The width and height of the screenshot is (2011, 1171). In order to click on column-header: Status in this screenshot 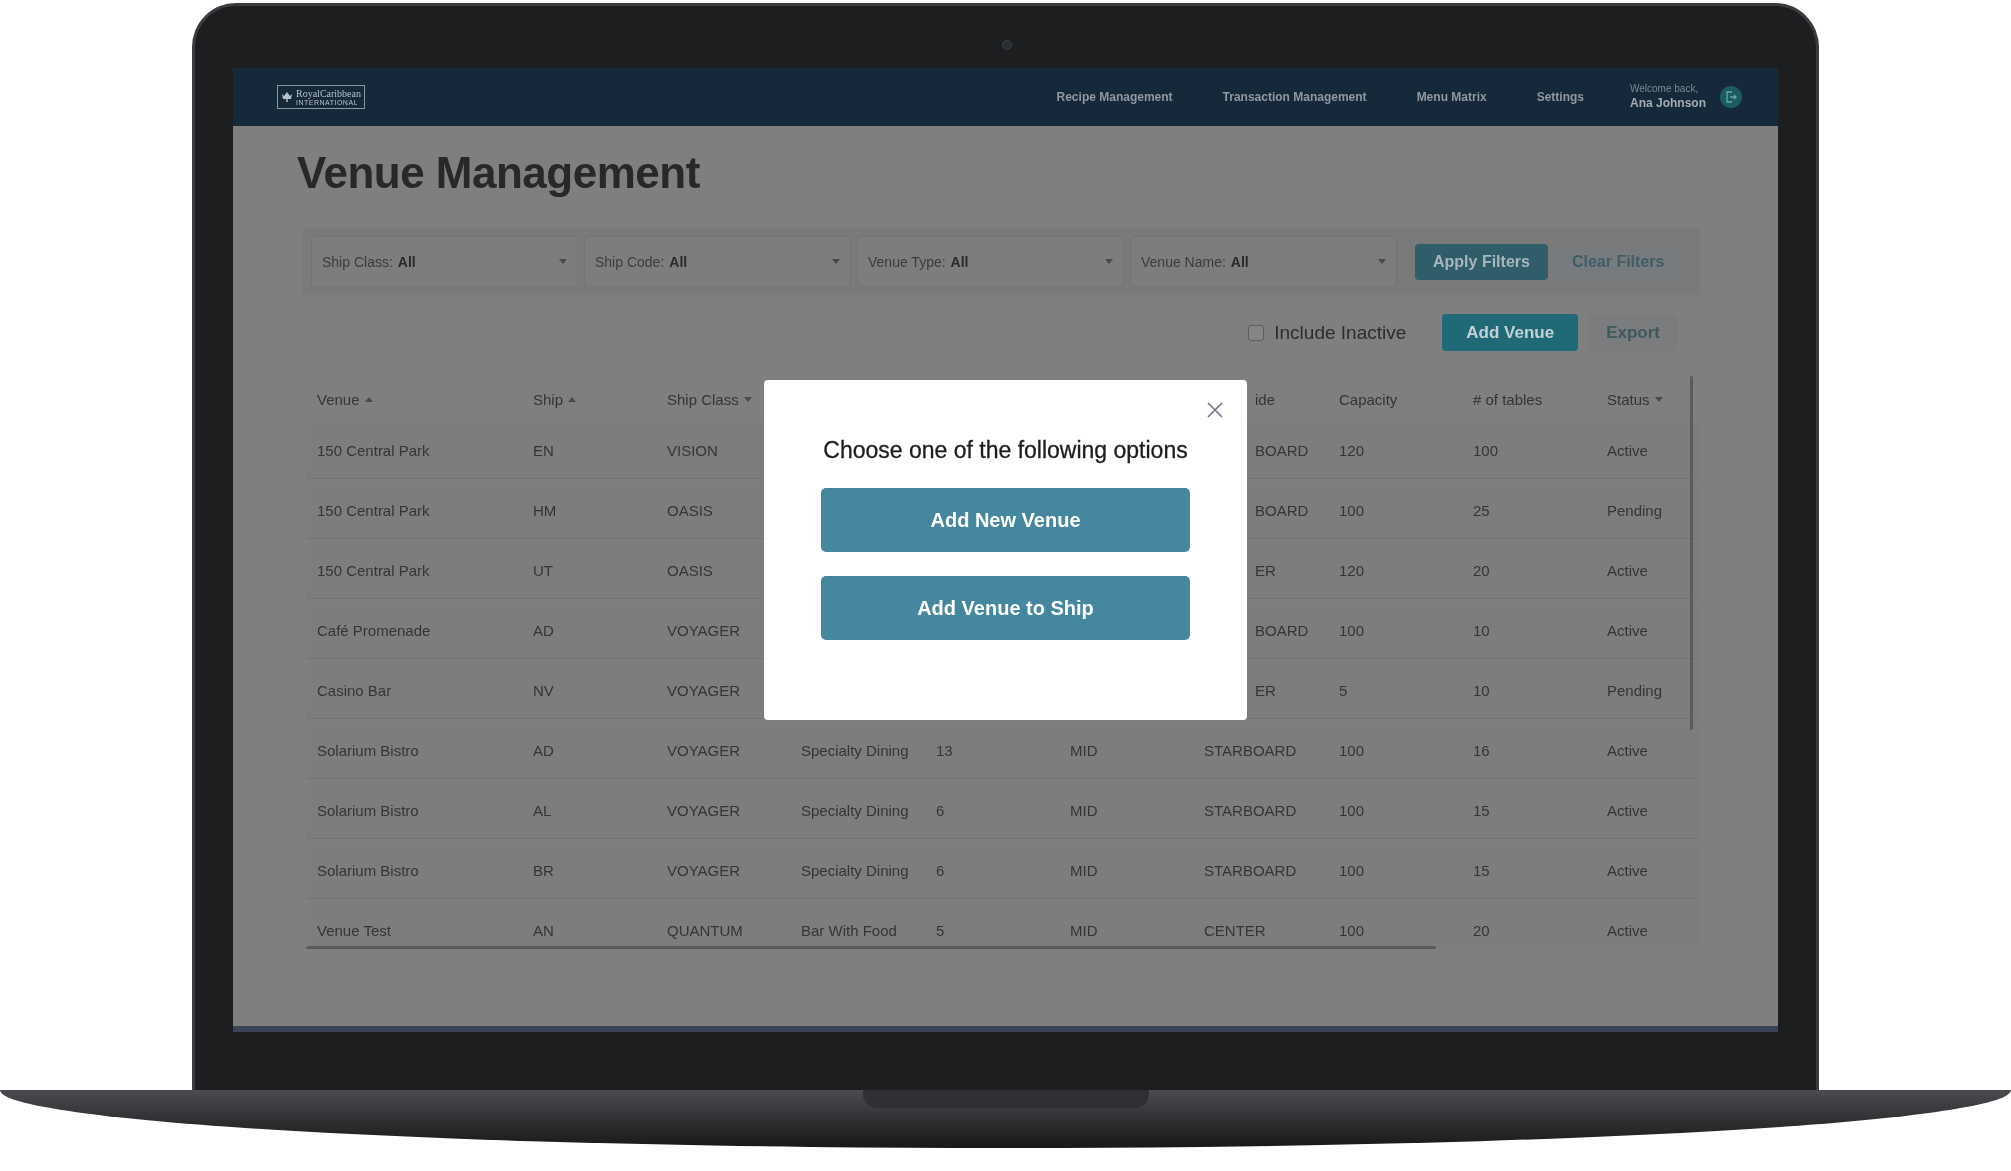, I will do `click(1628, 399)`.